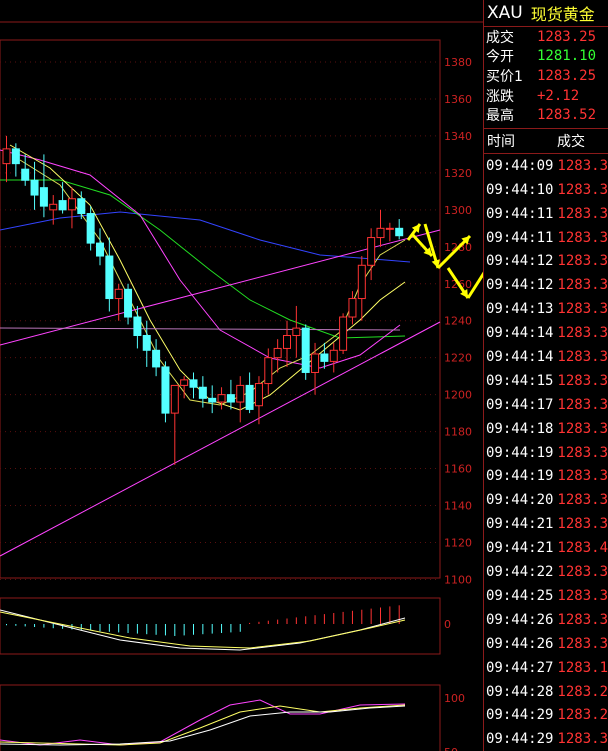 This screenshot has width=608, height=751. What do you see at coordinates (520, 237) in the screenshot?
I see `tick-time: 09:44:11` at bounding box center [520, 237].